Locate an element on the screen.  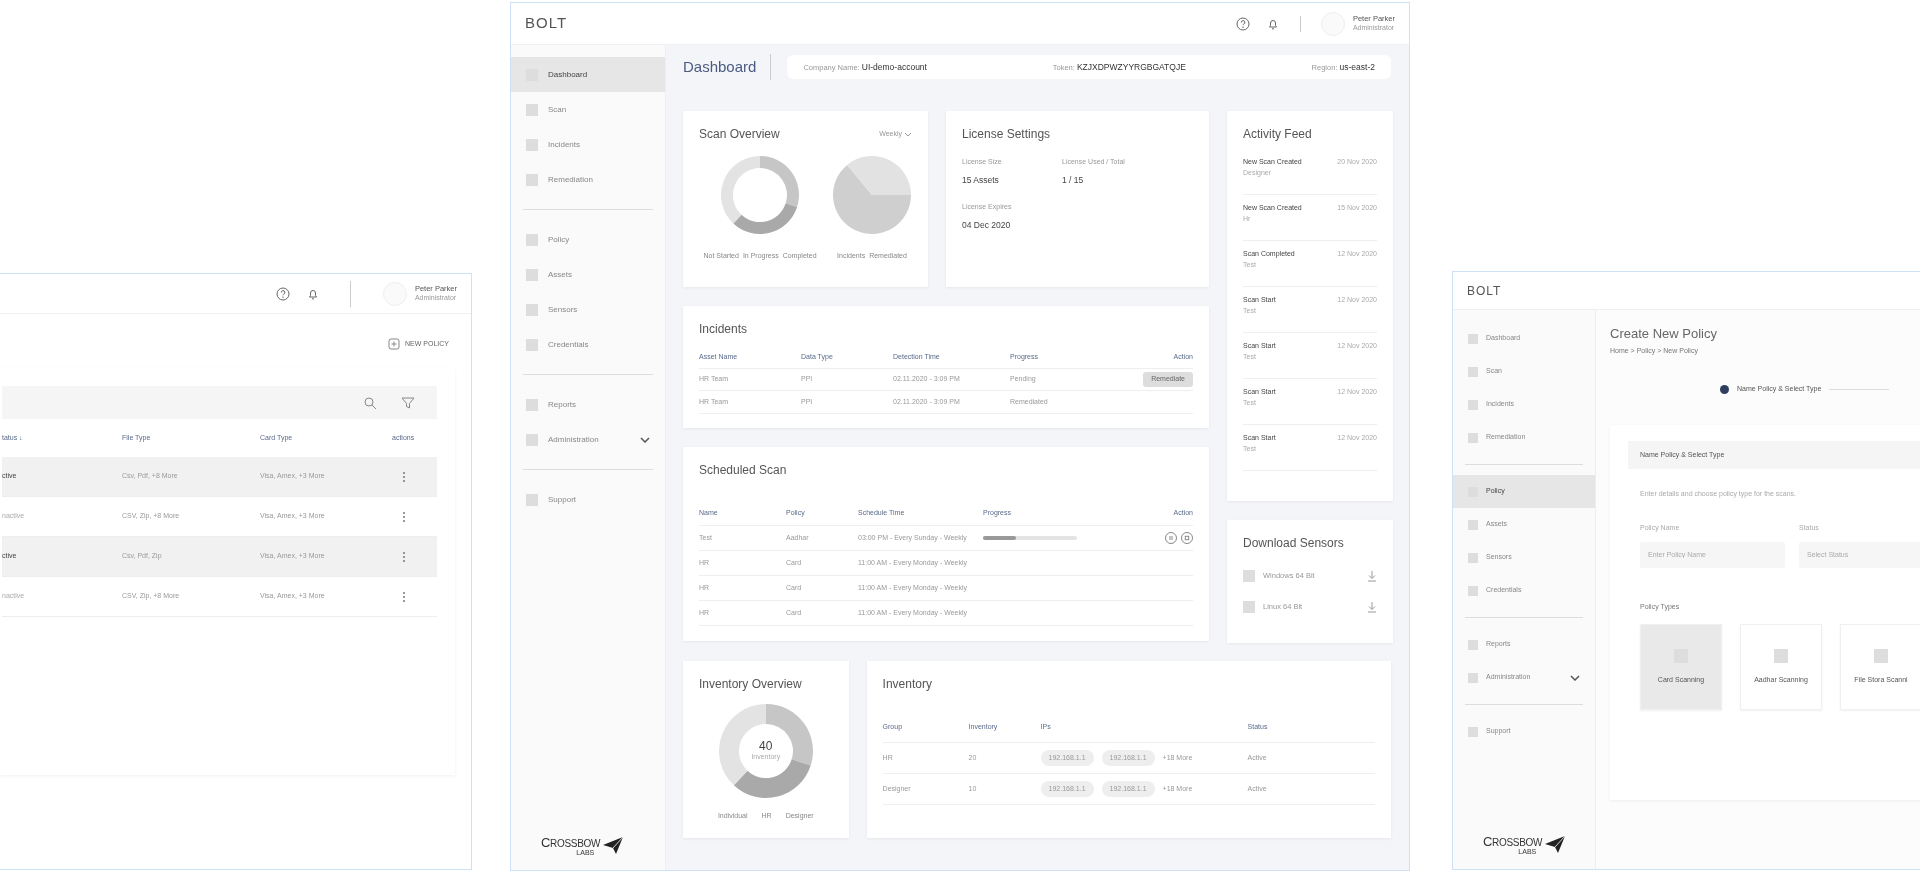
sidebar-item: Administration is located at coordinates (588, 439).